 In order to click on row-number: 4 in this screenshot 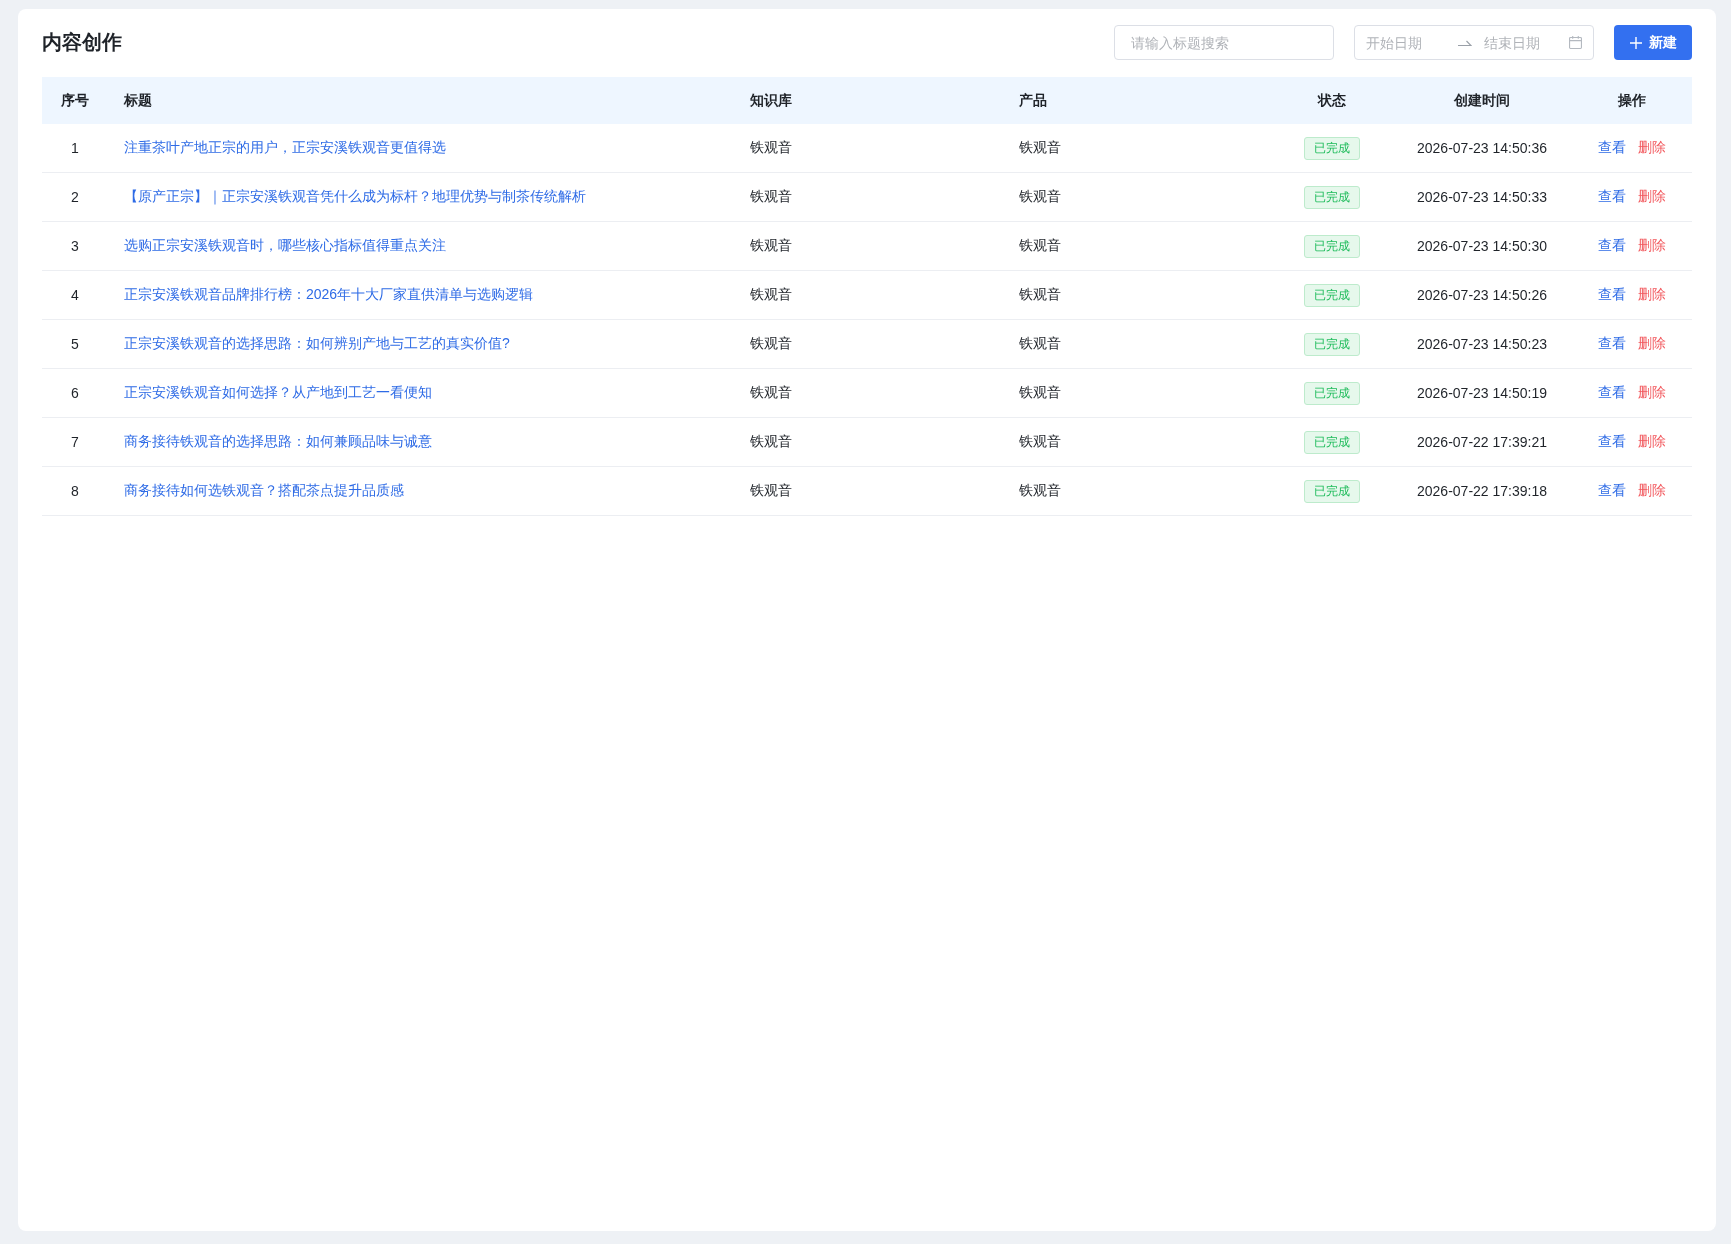, I will do `click(75, 295)`.